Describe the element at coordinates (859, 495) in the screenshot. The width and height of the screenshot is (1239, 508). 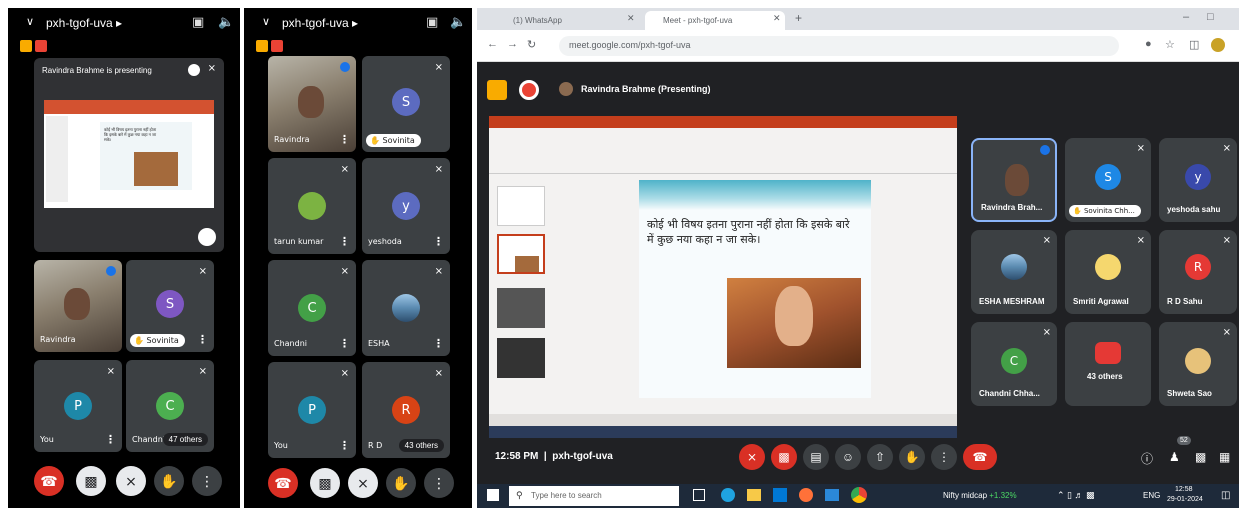
I see `chrome-icon` at that location.